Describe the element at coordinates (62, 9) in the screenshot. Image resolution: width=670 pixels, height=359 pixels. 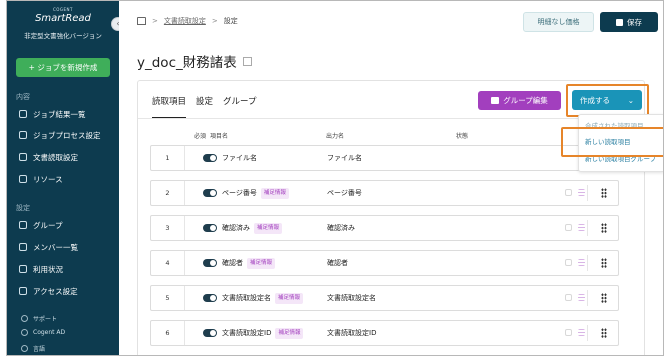
I see `logo-brand-top: COGENT` at that location.